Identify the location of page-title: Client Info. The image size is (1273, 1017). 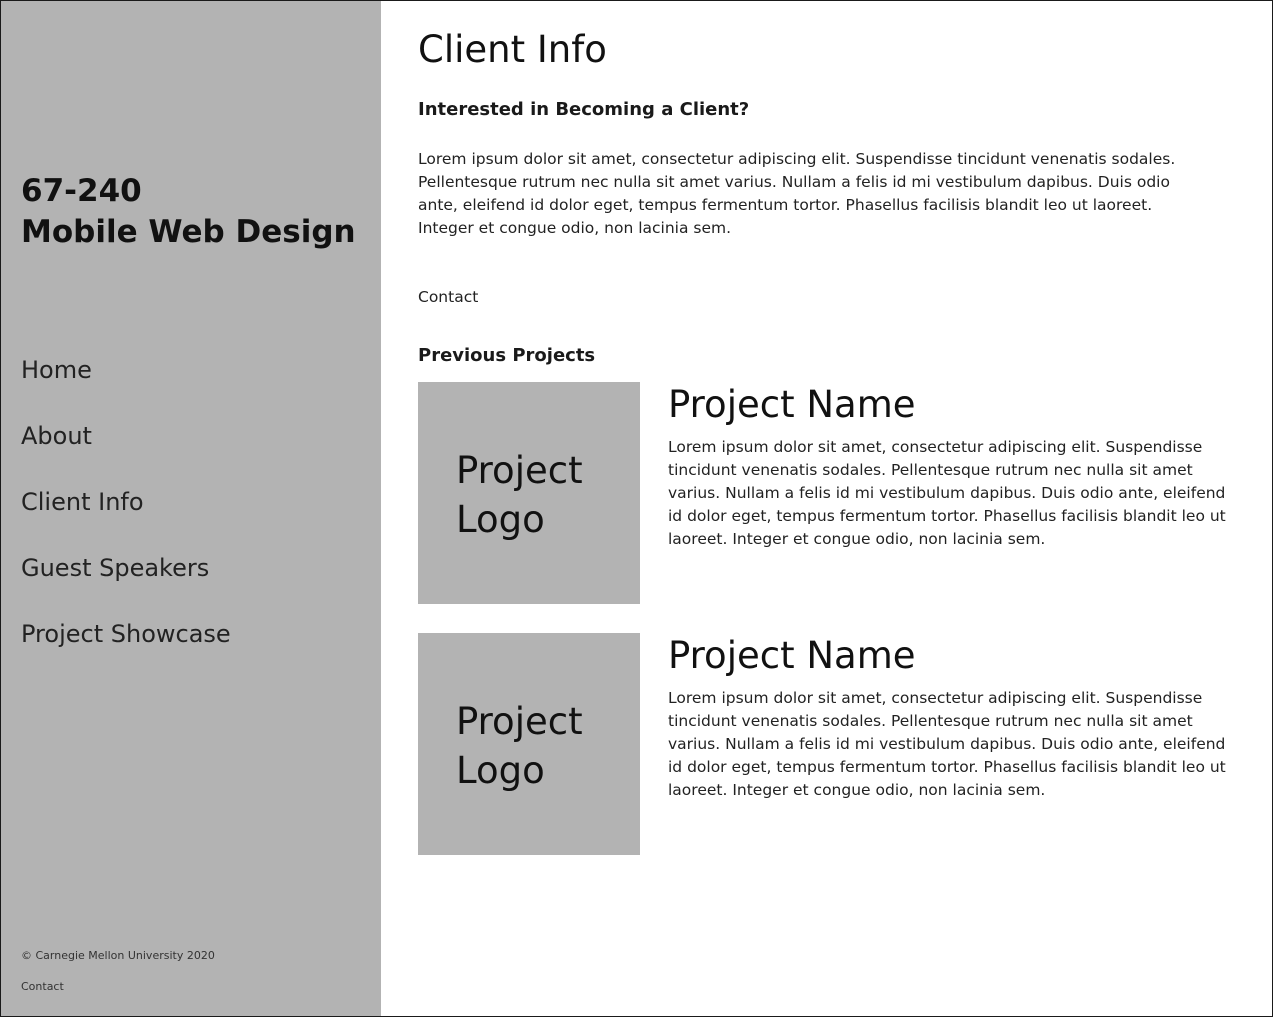
(512, 49).